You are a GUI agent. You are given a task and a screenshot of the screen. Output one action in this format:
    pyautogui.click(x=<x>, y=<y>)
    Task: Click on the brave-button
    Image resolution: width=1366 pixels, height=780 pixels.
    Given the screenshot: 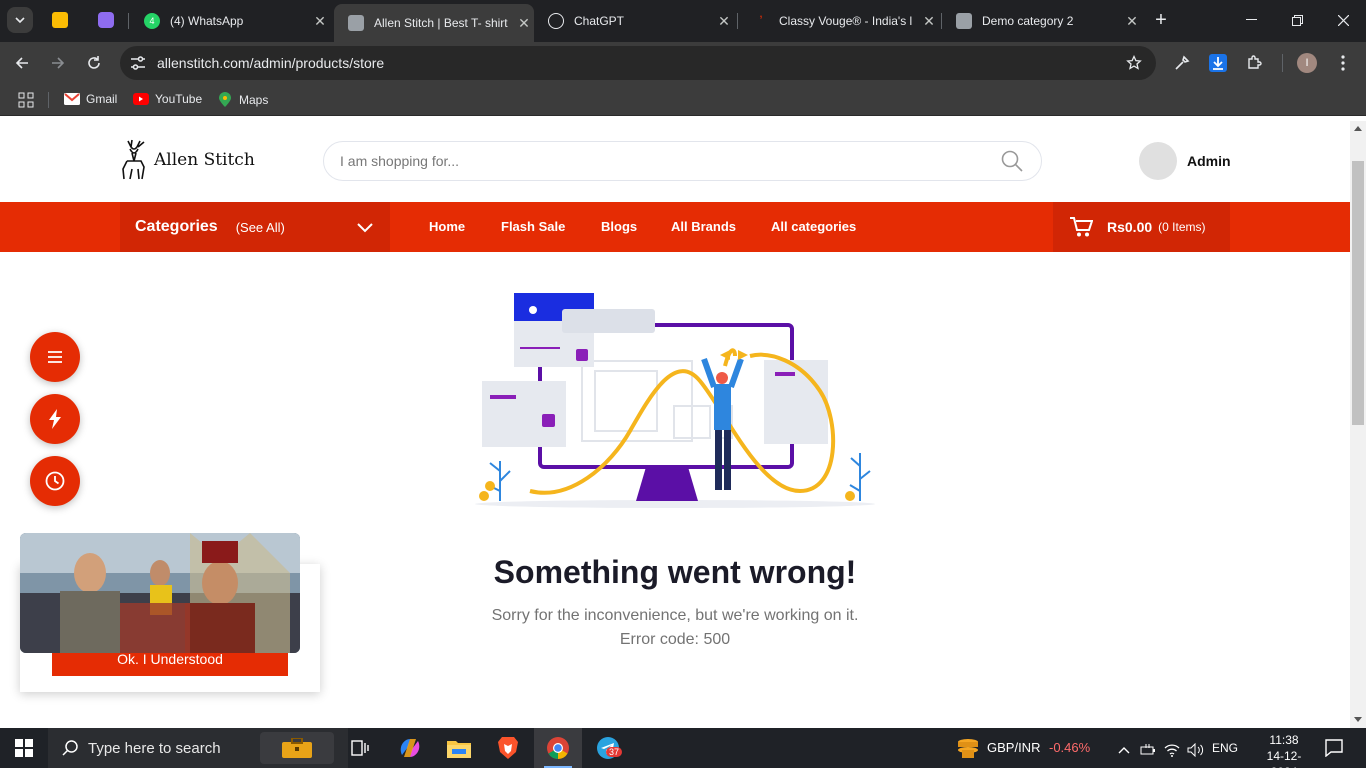 What is the action you would take?
    pyautogui.click(x=508, y=748)
    